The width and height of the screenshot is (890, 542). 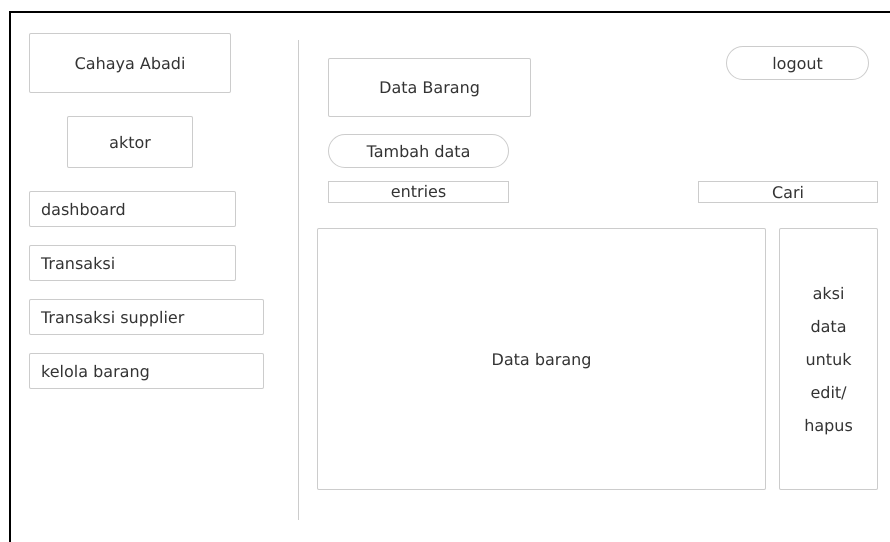 I want to click on action-column-text: aksi data untuk edit/ hapus, so click(x=828, y=359).